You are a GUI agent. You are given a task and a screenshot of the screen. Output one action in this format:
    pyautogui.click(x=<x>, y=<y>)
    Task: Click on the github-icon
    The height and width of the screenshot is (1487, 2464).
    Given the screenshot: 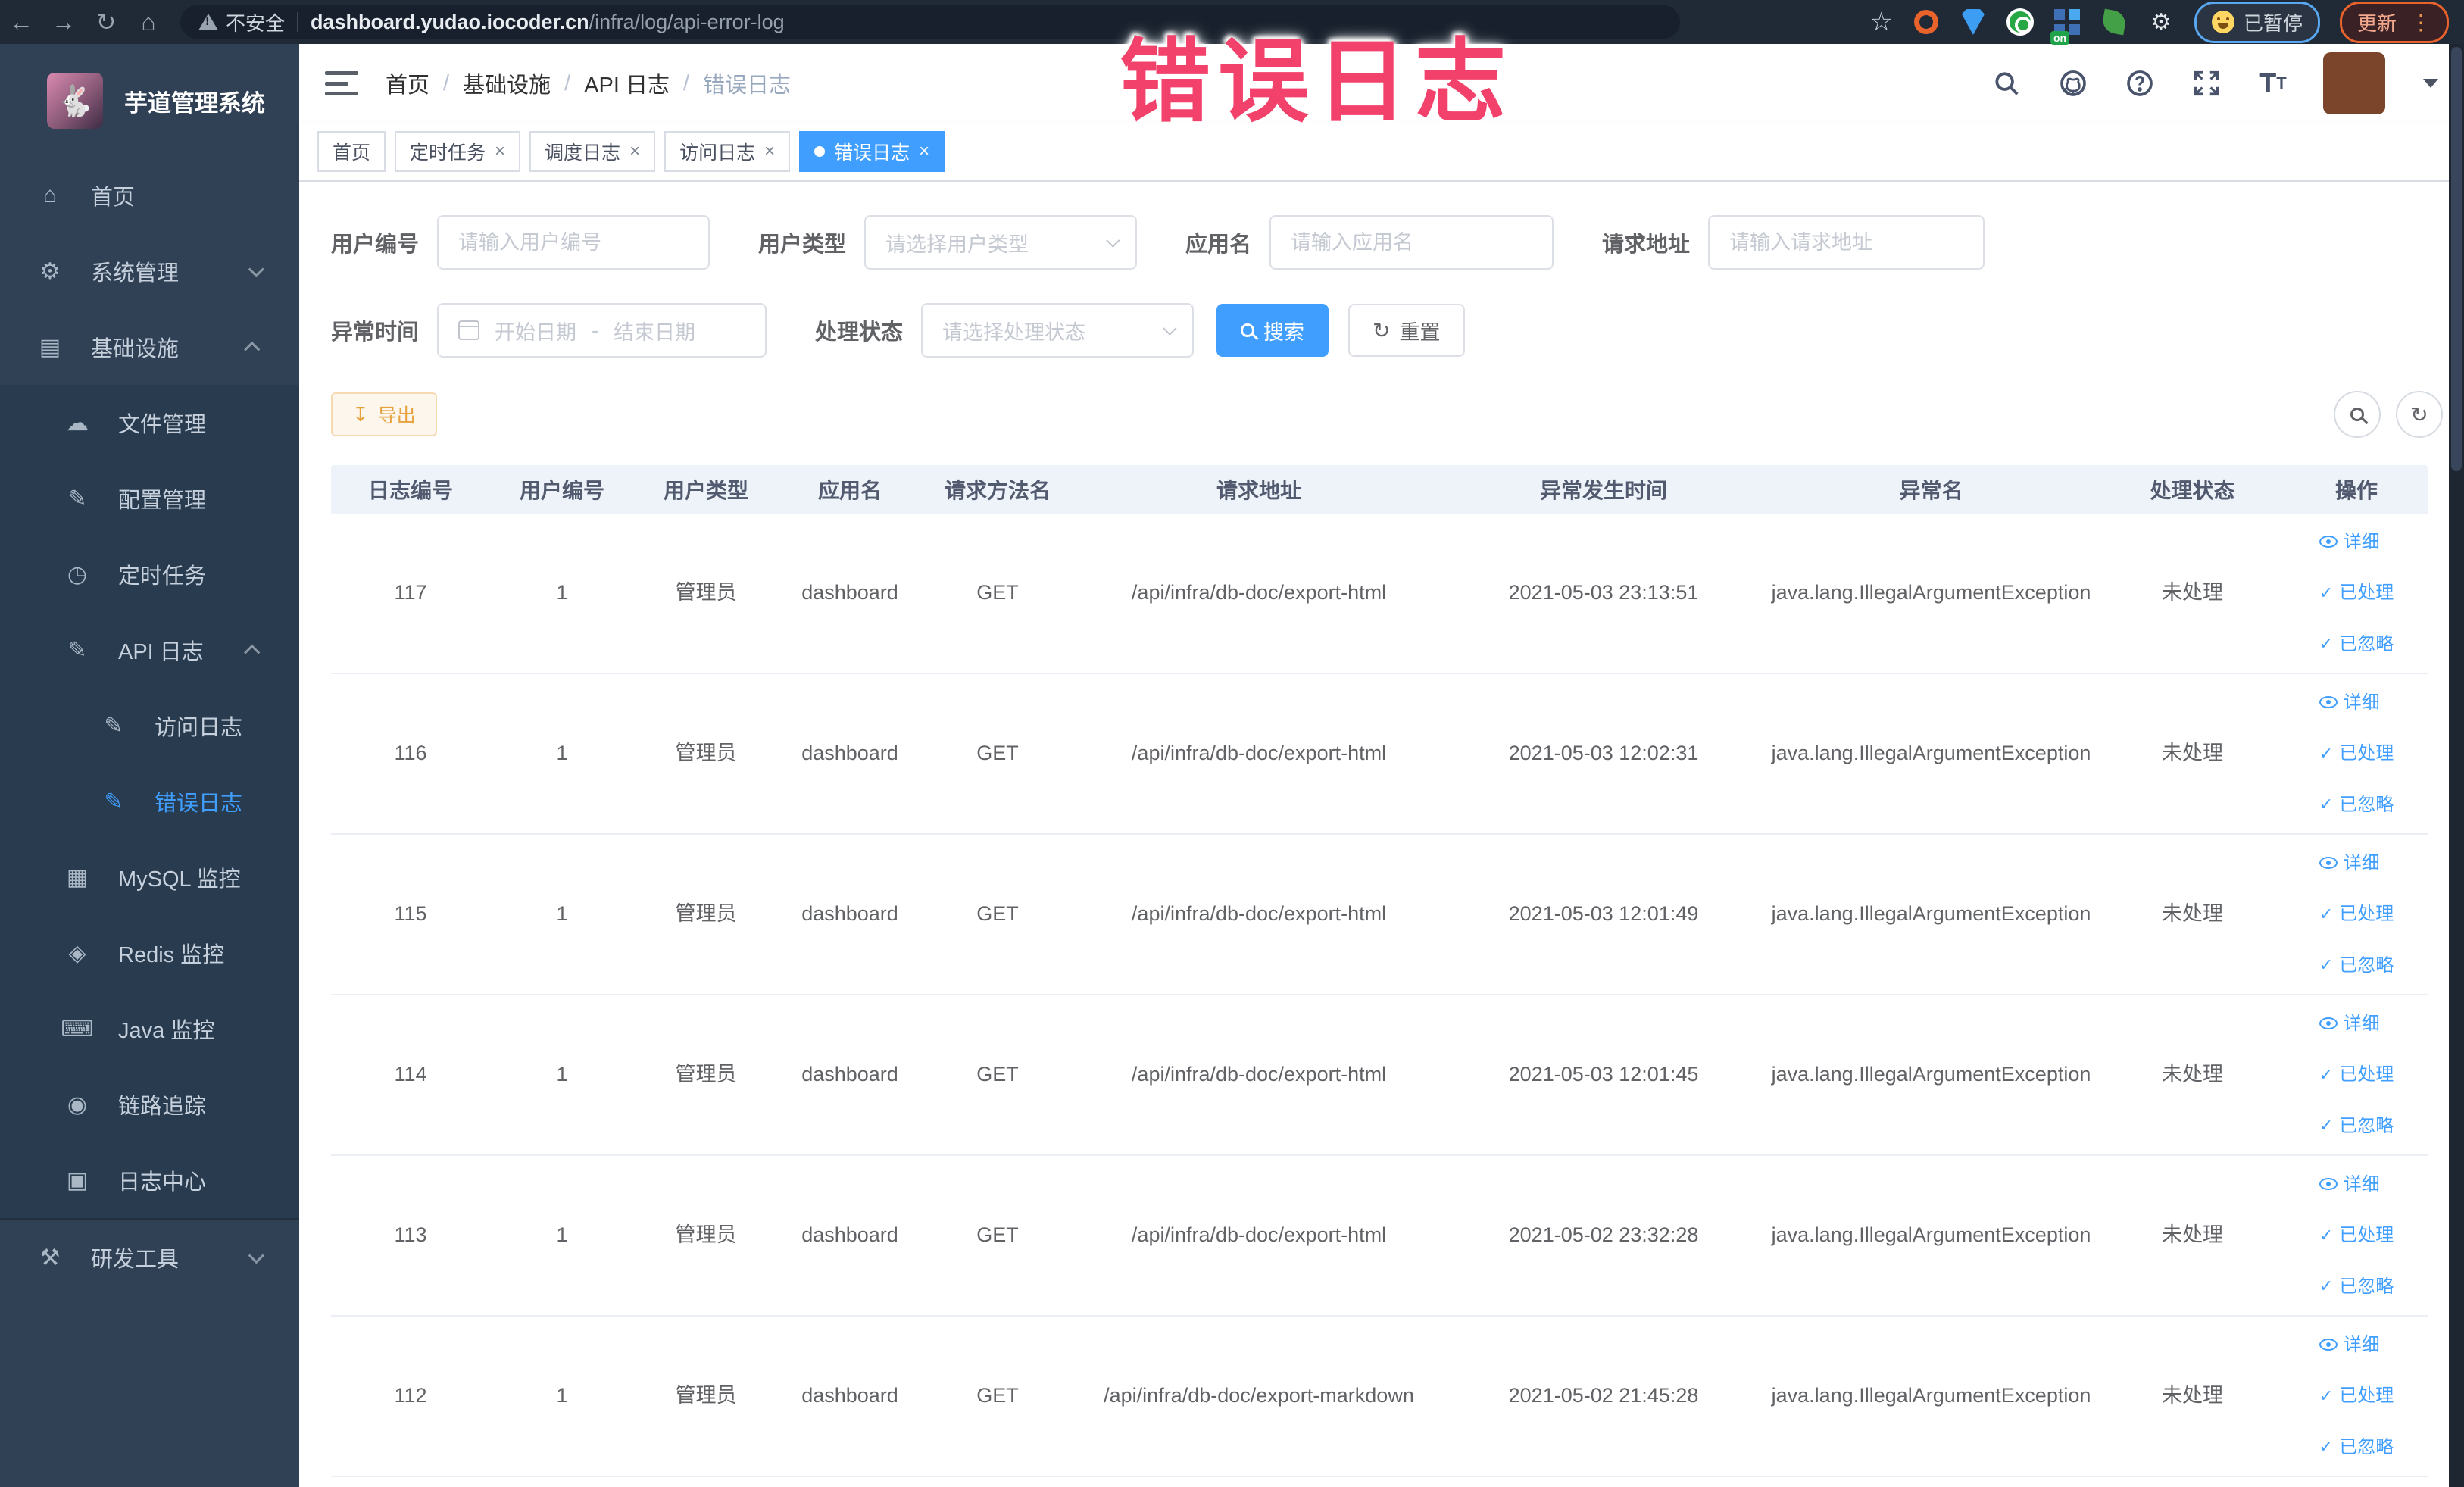 What is the action you would take?
    pyautogui.click(x=2073, y=83)
    